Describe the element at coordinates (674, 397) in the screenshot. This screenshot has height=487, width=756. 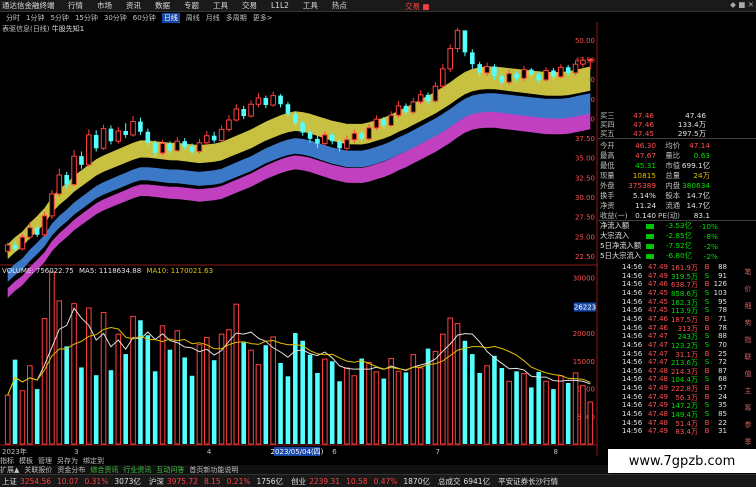
I see `tick-row: 14:56 47.49 56.3万 B 24` at that location.